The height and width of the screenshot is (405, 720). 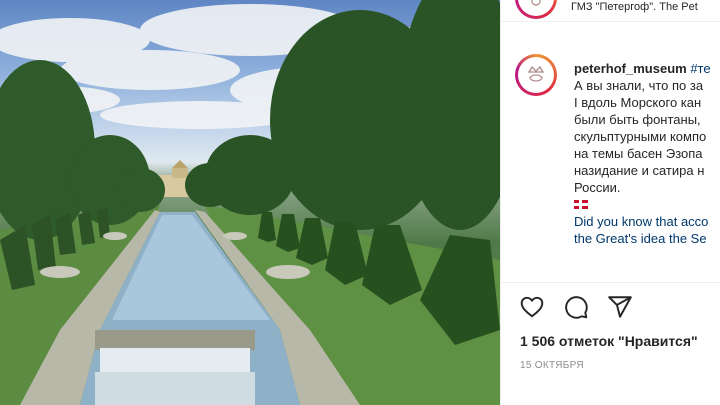 What do you see at coordinates (639, 170) in the screenshot?
I see `caption-line: назидание и сатира н` at bounding box center [639, 170].